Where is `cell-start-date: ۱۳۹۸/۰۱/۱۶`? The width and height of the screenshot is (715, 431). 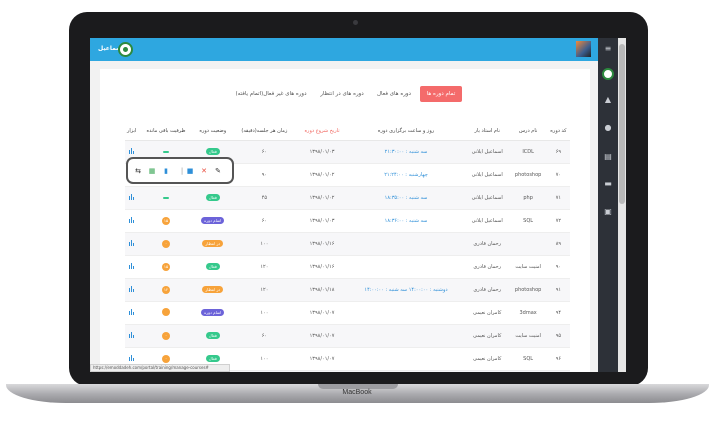 cell-start-date: ۱۳۹۸/۰۱/۱۶ is located at coordinates (322, 267).